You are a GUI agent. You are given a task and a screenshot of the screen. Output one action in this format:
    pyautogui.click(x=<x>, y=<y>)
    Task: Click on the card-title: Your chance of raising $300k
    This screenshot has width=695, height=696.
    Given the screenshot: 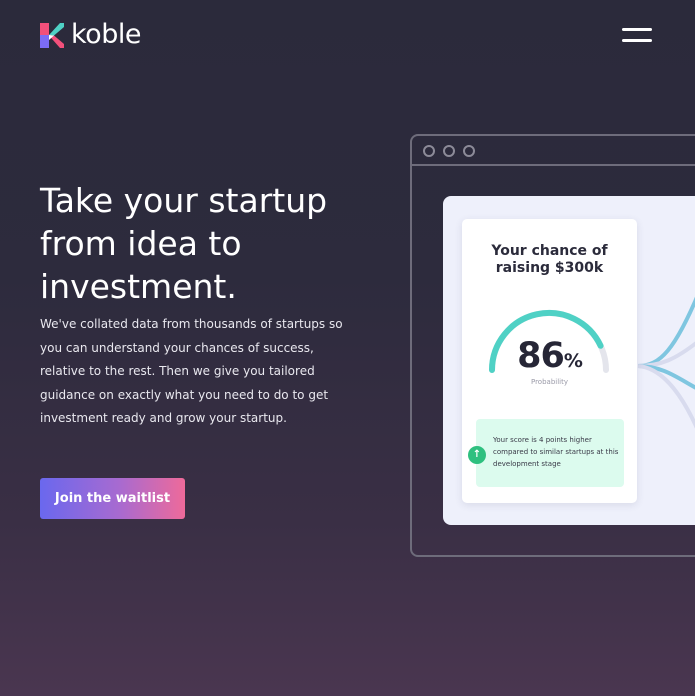 What is the action you would take?
    pyautogui.click(x=549, y=260)
    